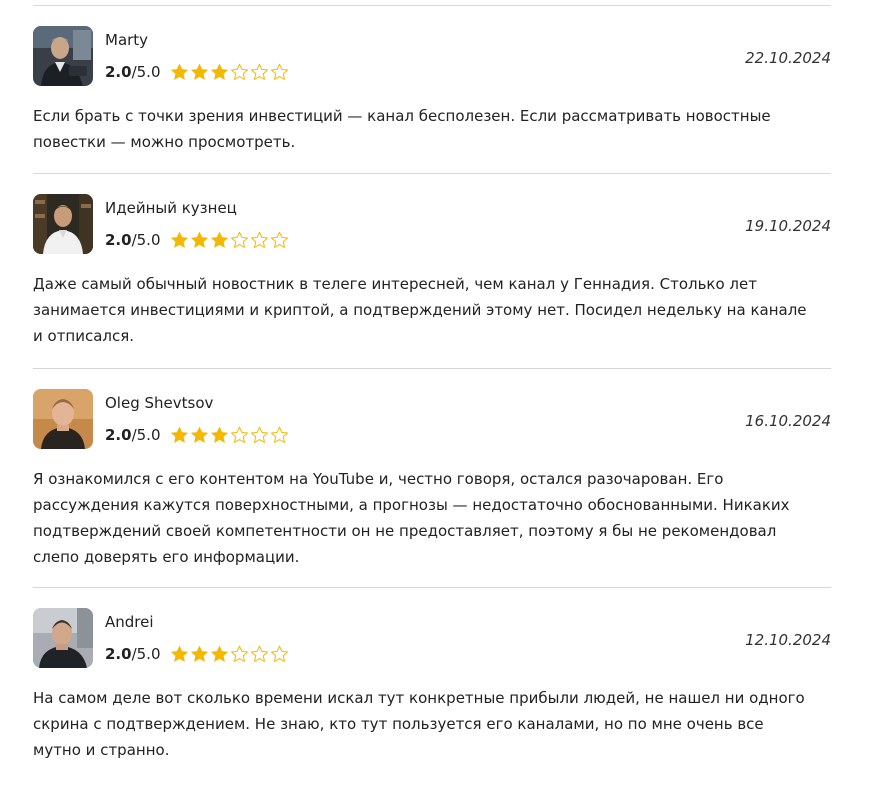 This screenshot has height=801, width=873. What do you see at coordinates (432, 56) in the screenshot?
I see `review-header: Marty 2.0/5.0 22.10.2024` at bounding box center [432, 56].